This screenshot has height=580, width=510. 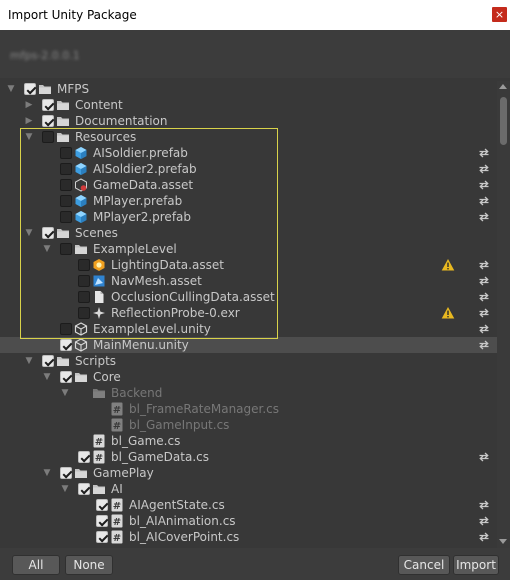 I want to click on import-button: Import, so click(x=476, y=565).